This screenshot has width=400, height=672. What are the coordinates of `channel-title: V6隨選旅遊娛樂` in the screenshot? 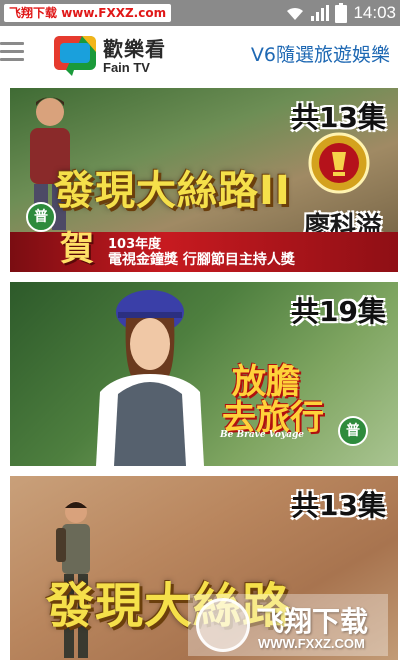 It's located at (320, 55).